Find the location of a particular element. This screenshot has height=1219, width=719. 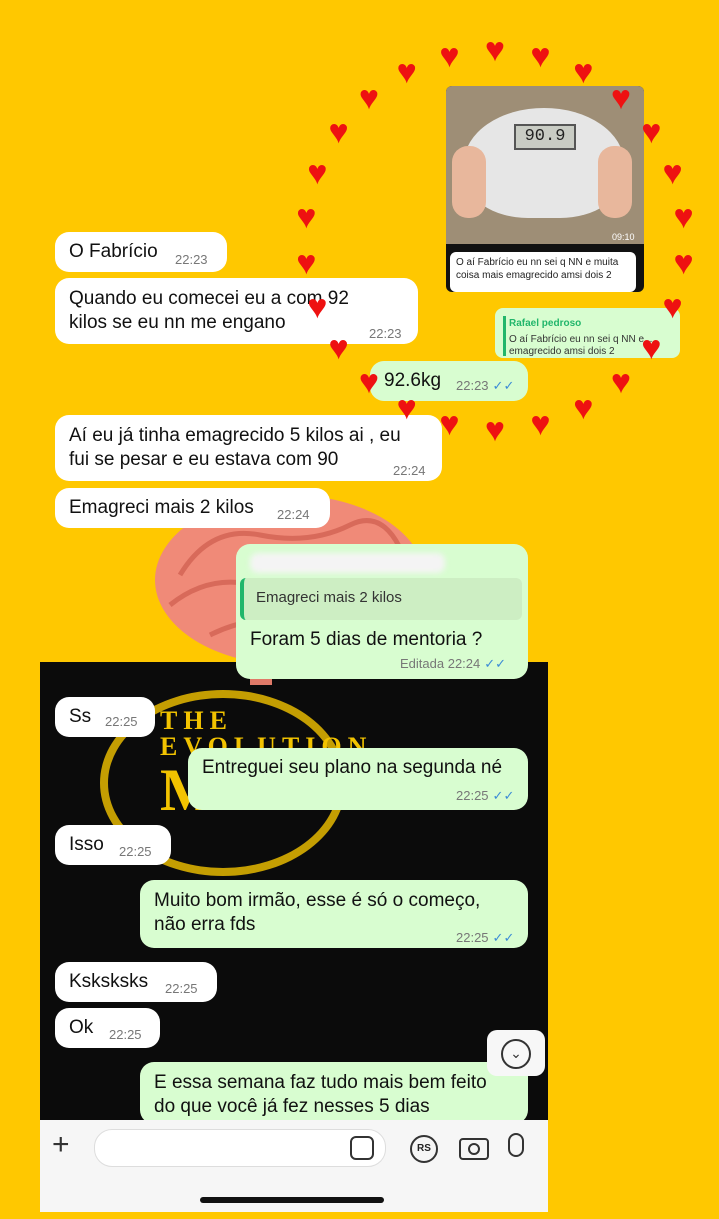

payment-icon: RS is located at coordinates (424, 1149).